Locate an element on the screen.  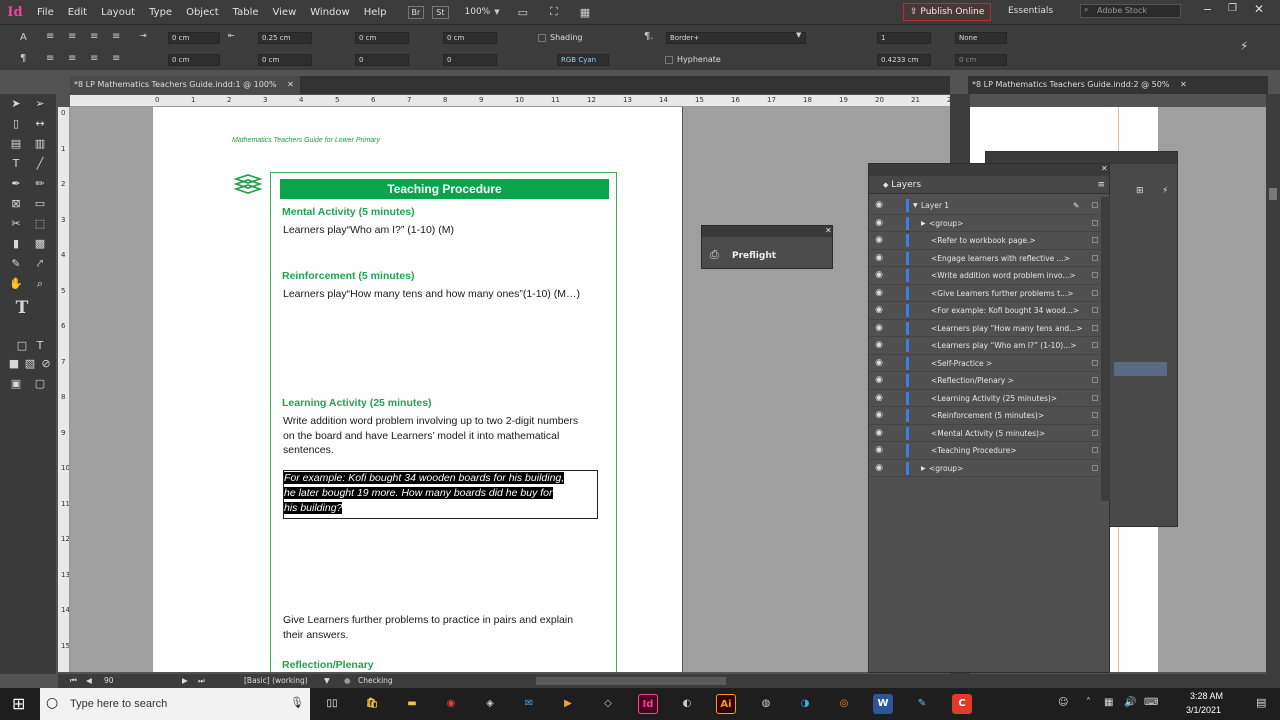
vertical-ruler: 0 1 2 3 4 5 6 7 8 9 10 11 12 13 14 15 is located at coordinates (64, 389).